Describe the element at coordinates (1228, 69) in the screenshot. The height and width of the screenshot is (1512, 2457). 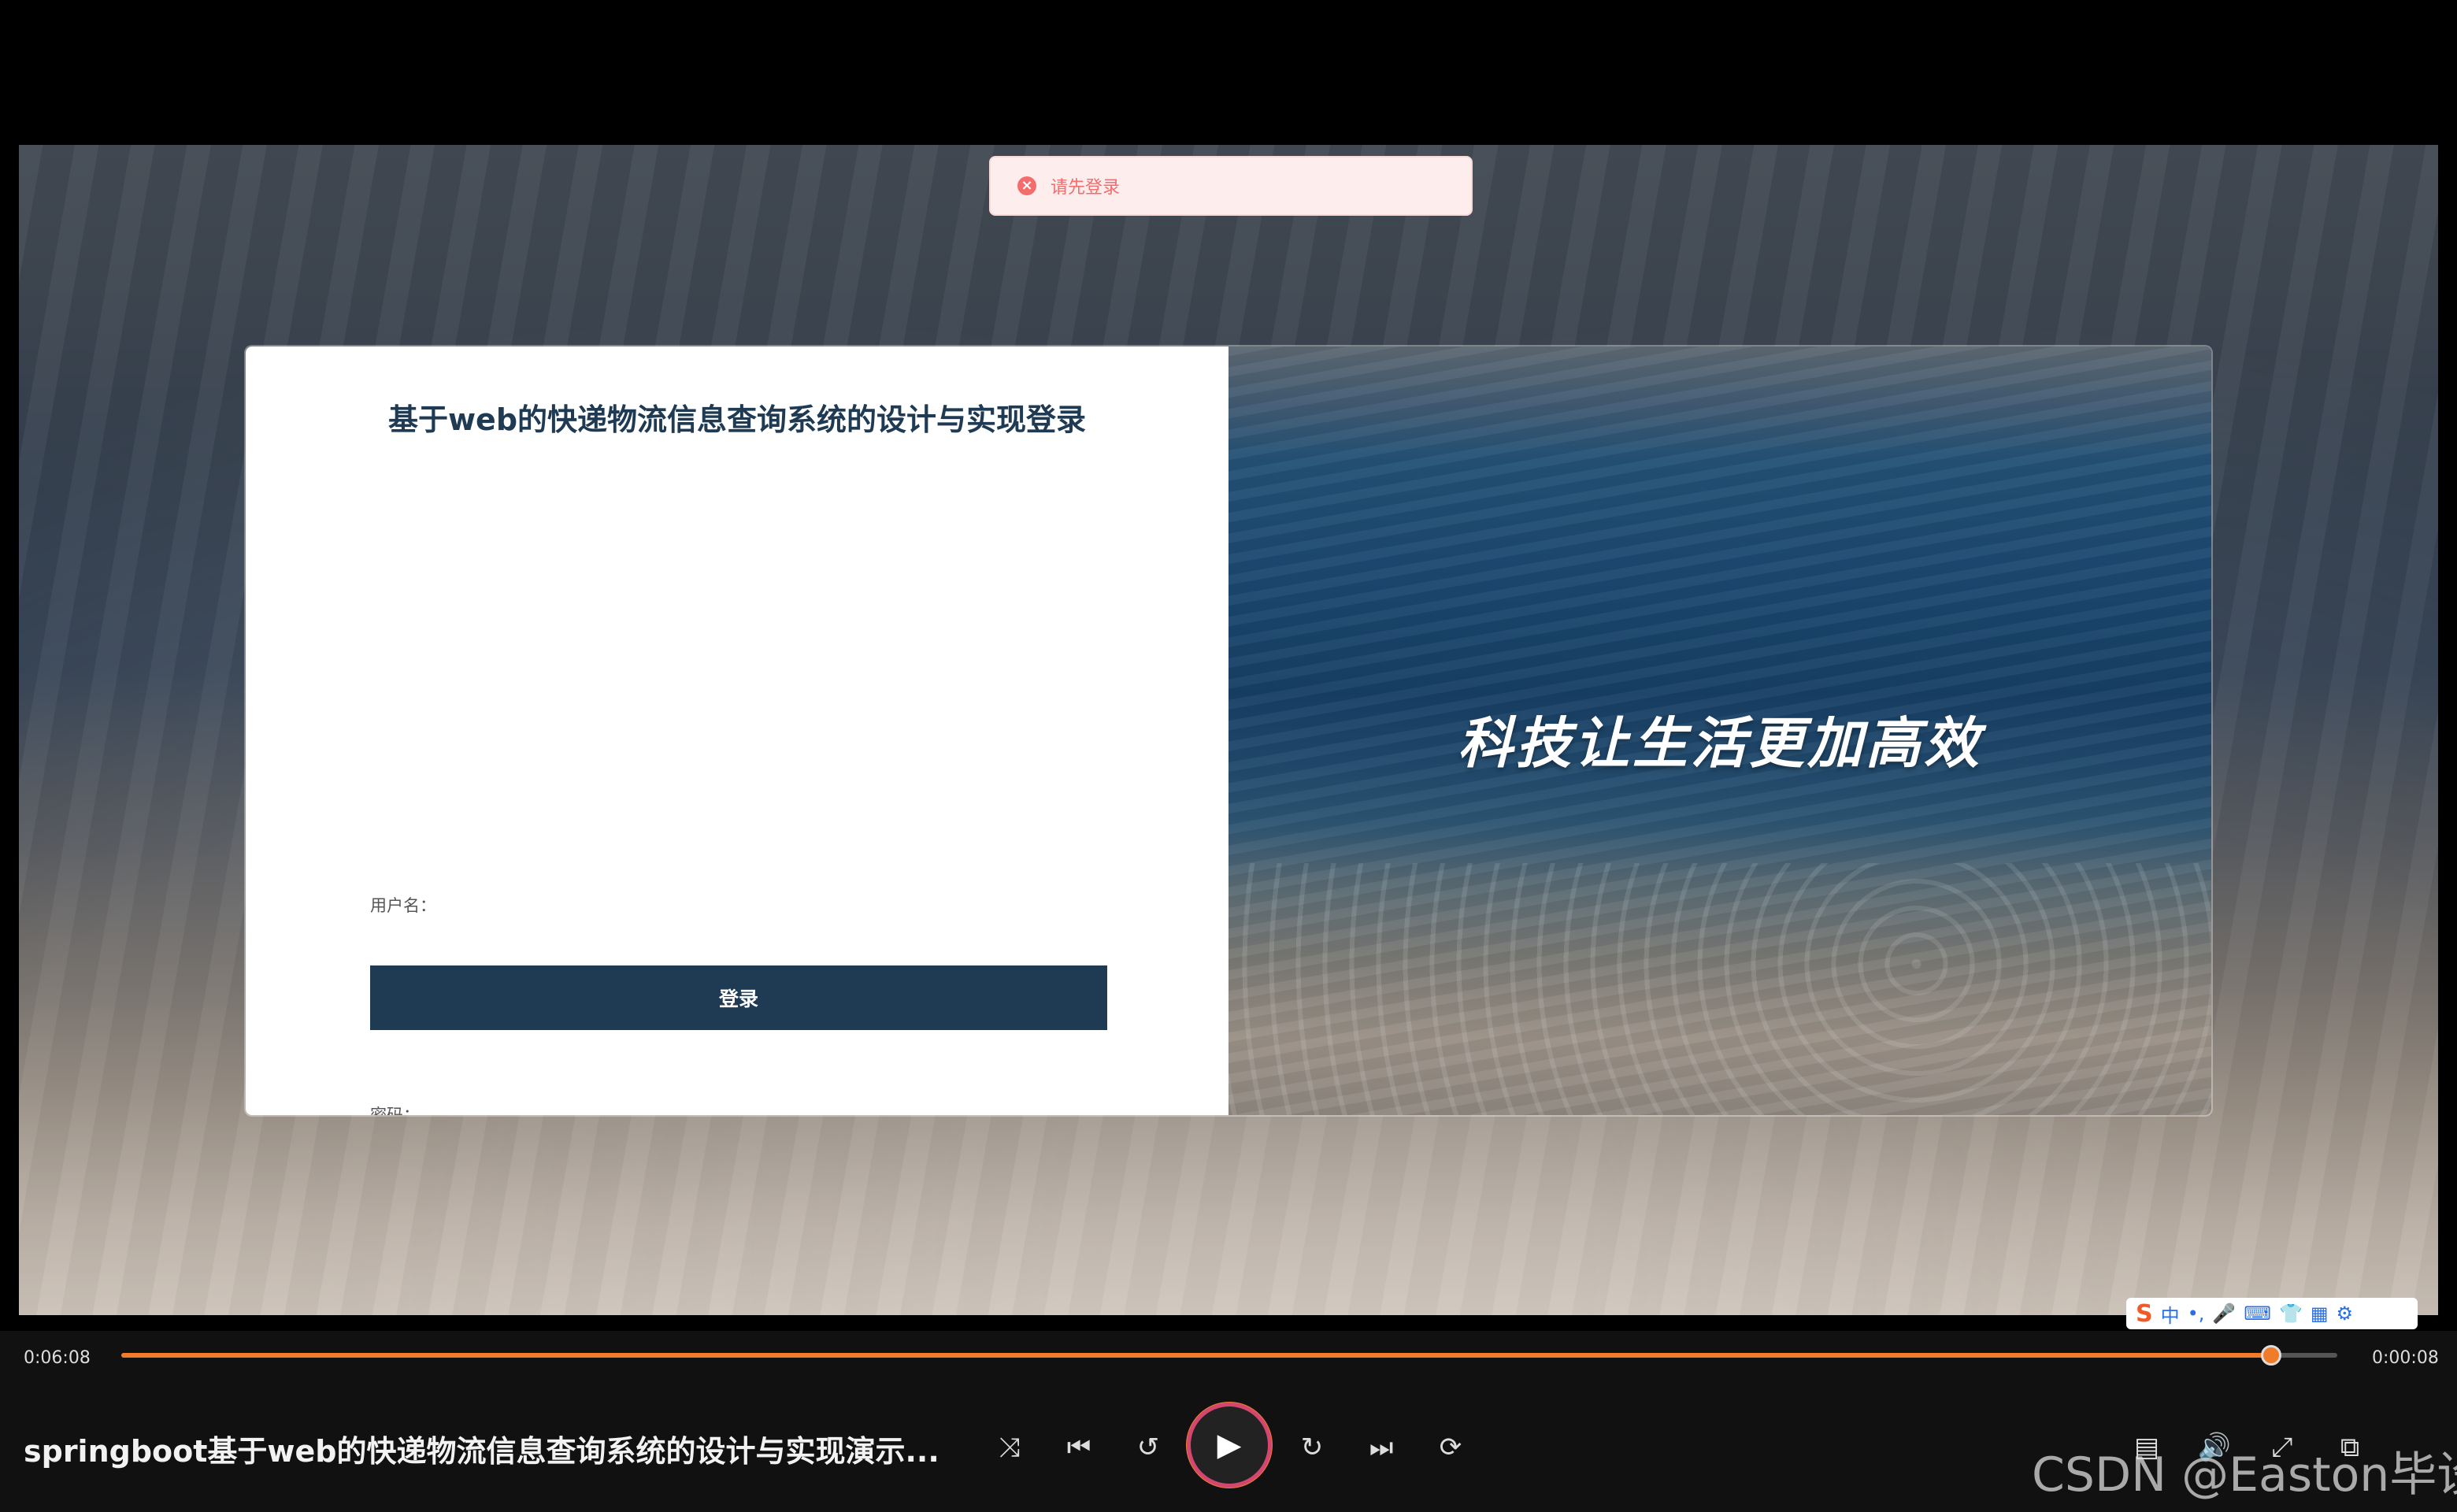
I see `top-black-bar` at that location.